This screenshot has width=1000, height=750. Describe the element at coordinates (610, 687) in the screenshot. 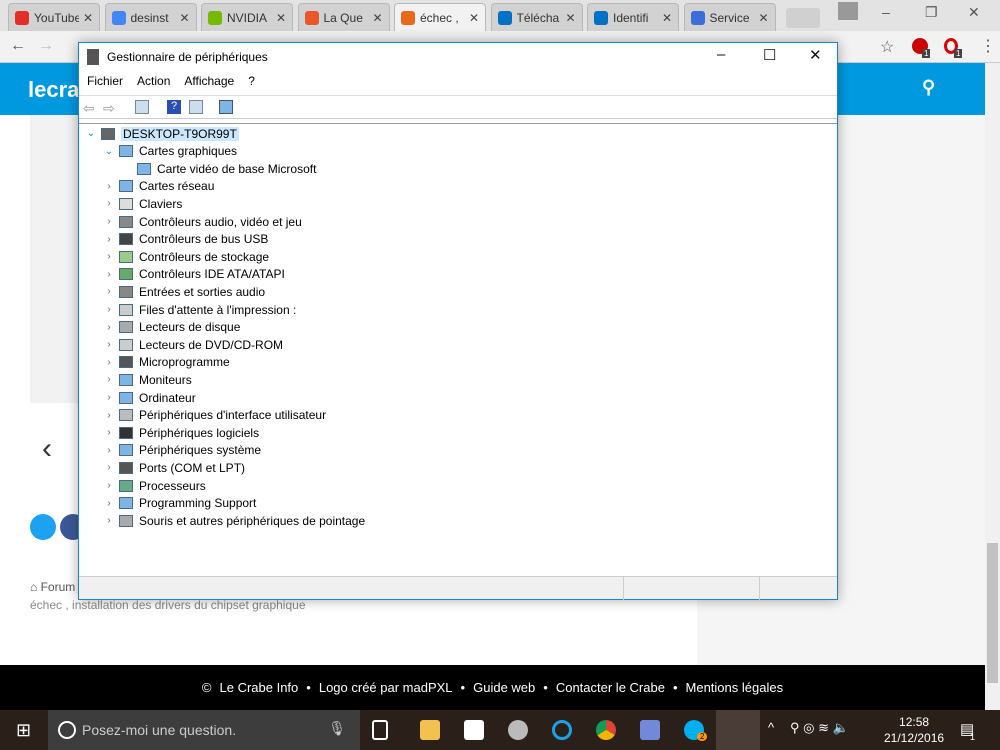

I see `footer-link: Contacter le Crabe` at that location.